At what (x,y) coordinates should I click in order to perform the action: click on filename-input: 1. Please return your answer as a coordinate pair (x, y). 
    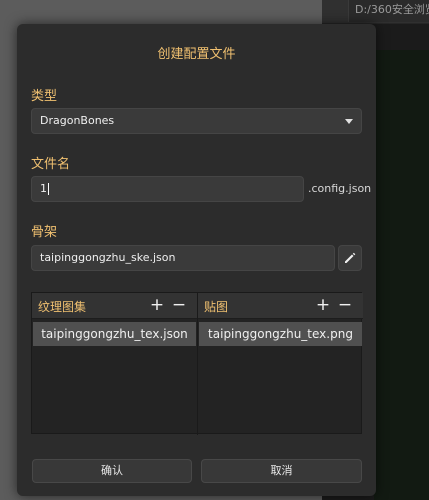
    Looking at the image, I should click on (167, 189).